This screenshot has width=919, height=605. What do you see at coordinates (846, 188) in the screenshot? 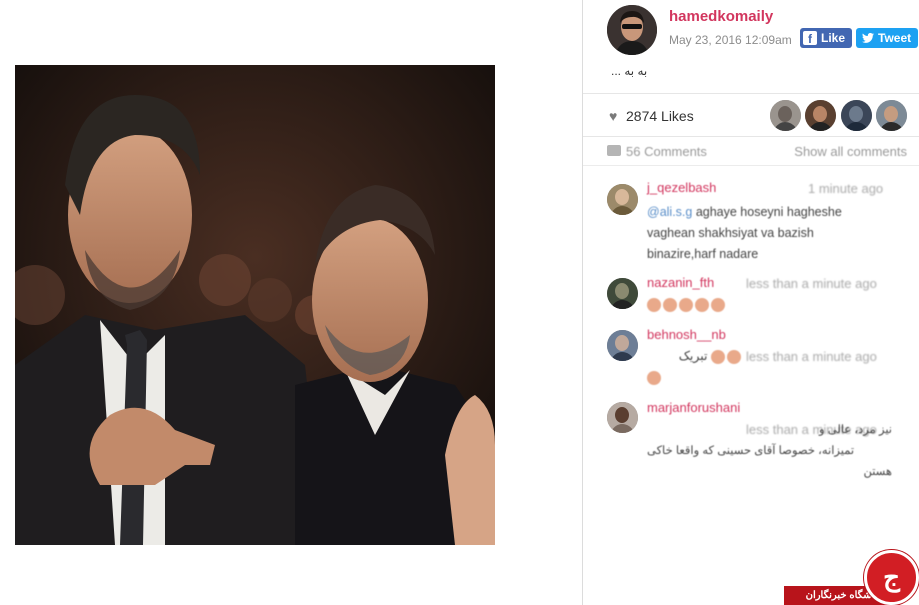
I see `comment-time: 1 minute ago` at bounding box center [846, 188].